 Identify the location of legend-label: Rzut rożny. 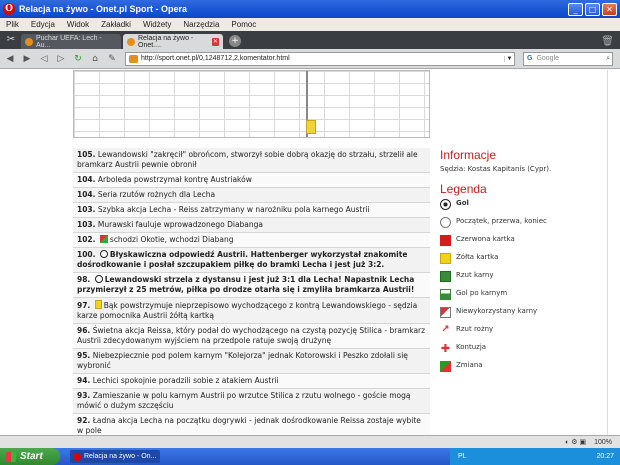
(475, 329).